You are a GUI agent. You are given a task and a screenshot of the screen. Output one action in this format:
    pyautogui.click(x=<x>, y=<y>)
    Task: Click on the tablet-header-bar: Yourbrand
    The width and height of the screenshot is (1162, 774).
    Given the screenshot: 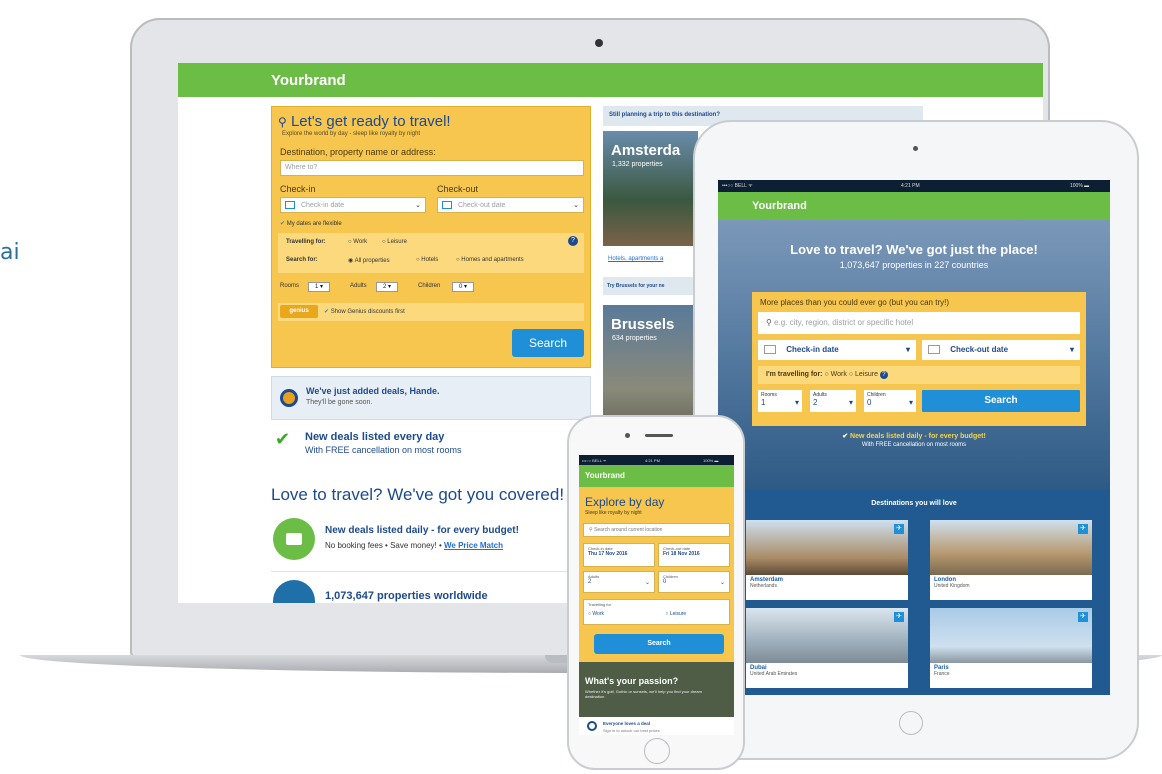 What is the action you would take?
    pyautogui.click(x=914, y=206)
    